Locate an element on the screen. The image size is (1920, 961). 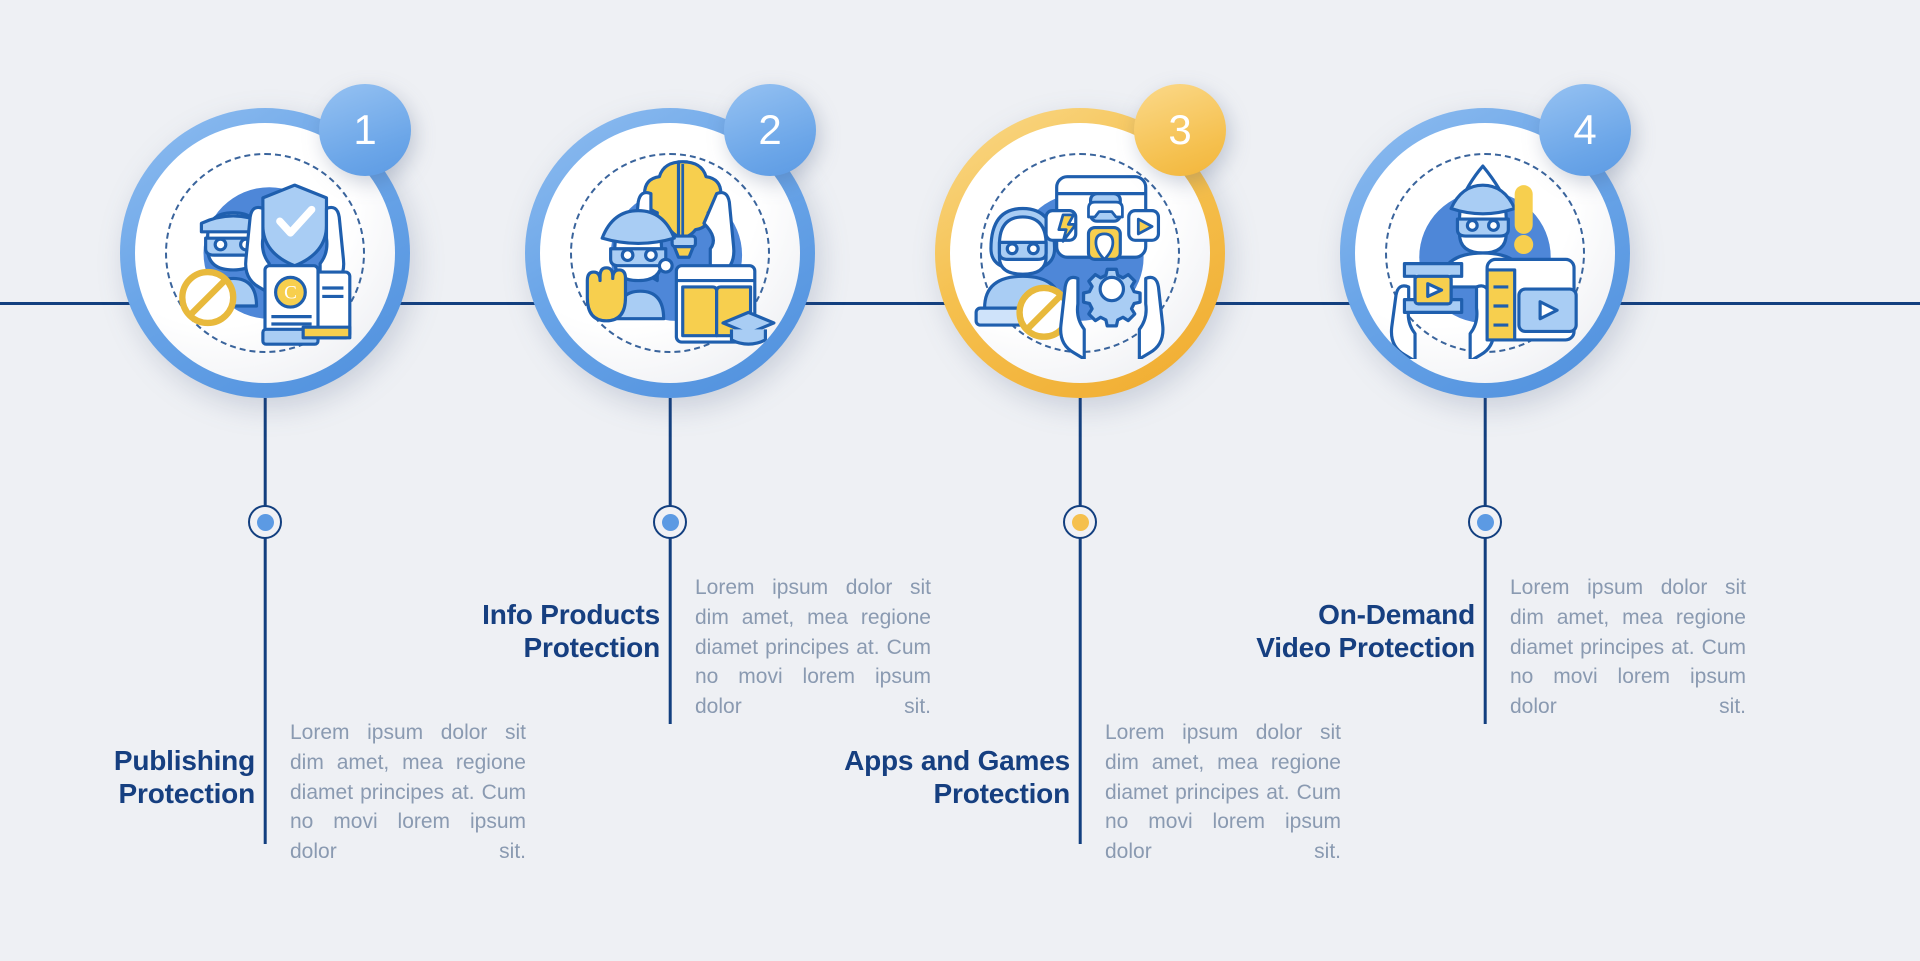
step-number-2: 2 is located at coordinates (770, 129).